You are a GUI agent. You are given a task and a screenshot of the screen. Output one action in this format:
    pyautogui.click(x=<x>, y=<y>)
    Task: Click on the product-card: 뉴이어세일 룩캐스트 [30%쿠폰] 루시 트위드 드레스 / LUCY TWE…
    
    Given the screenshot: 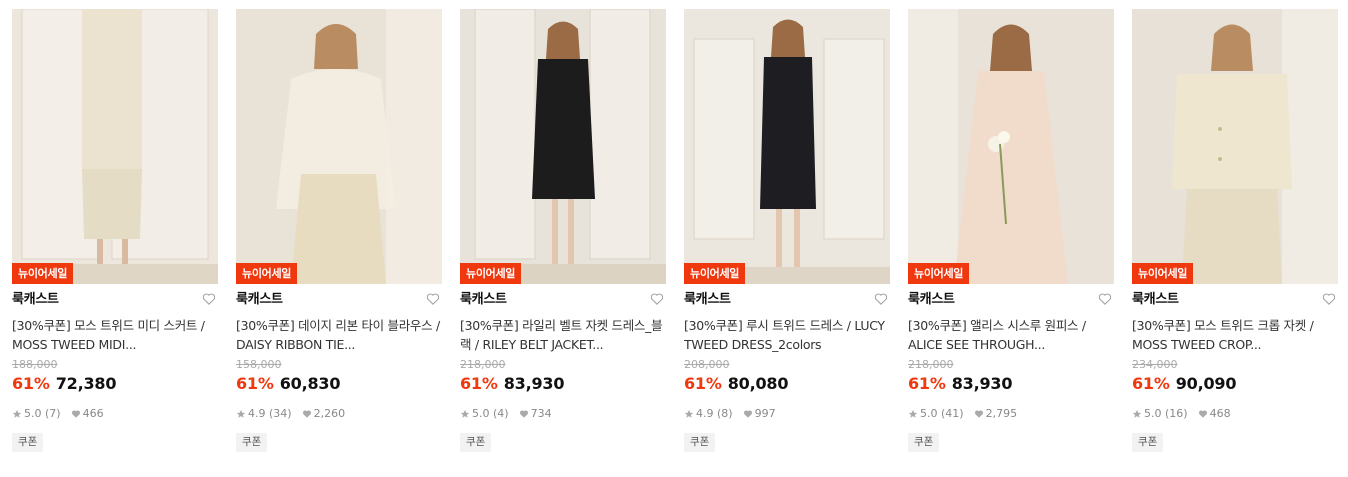 What is the action you would take?
    pyautogui.click(x=787, y=230)
    